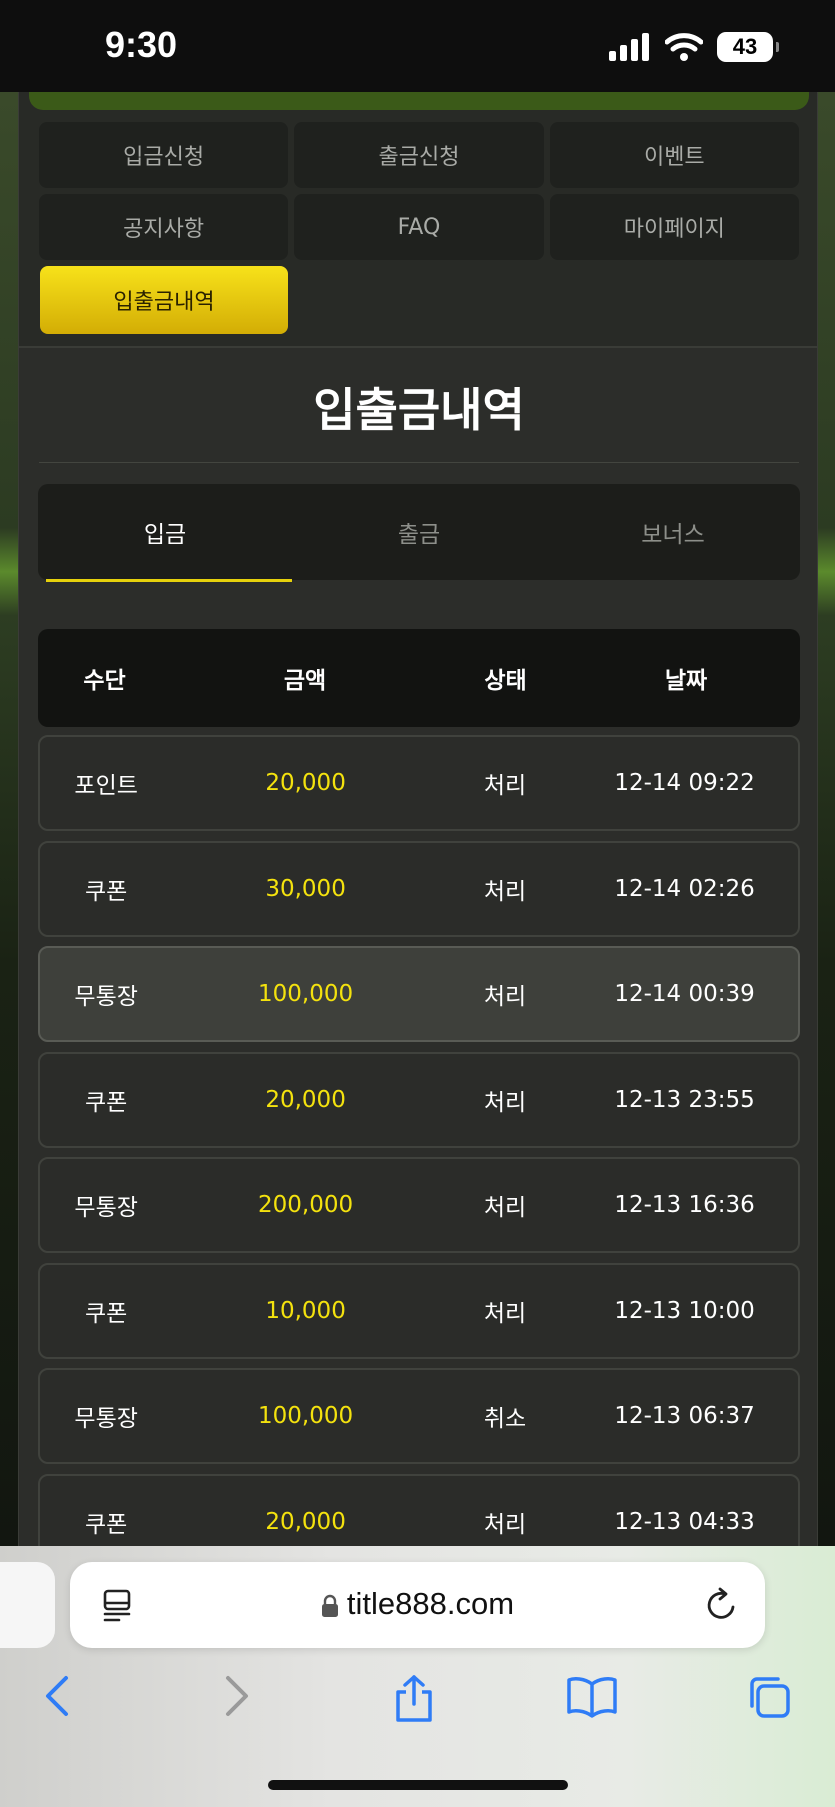  I want to click on browser-nav, so click(417, 1709).